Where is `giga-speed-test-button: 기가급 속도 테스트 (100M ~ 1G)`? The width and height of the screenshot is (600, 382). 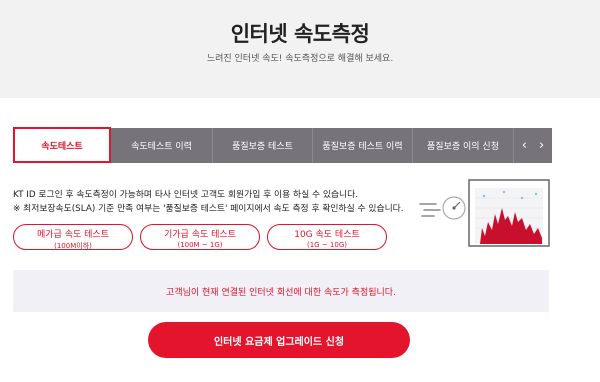 giga-speed-test-button: 기가급 속도 테스트 (100M ~ 1G) is located at coordinates (200, 237).